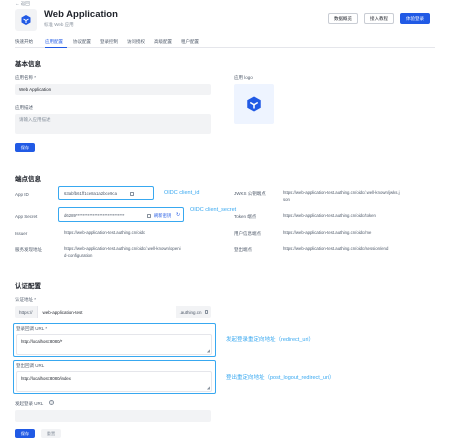 The width and height of the screenshot is (474, 439). What do you see at coordinates (51, 402) in the screenshot?
I see `help-icon: ?` at bounding box center [51, 402].